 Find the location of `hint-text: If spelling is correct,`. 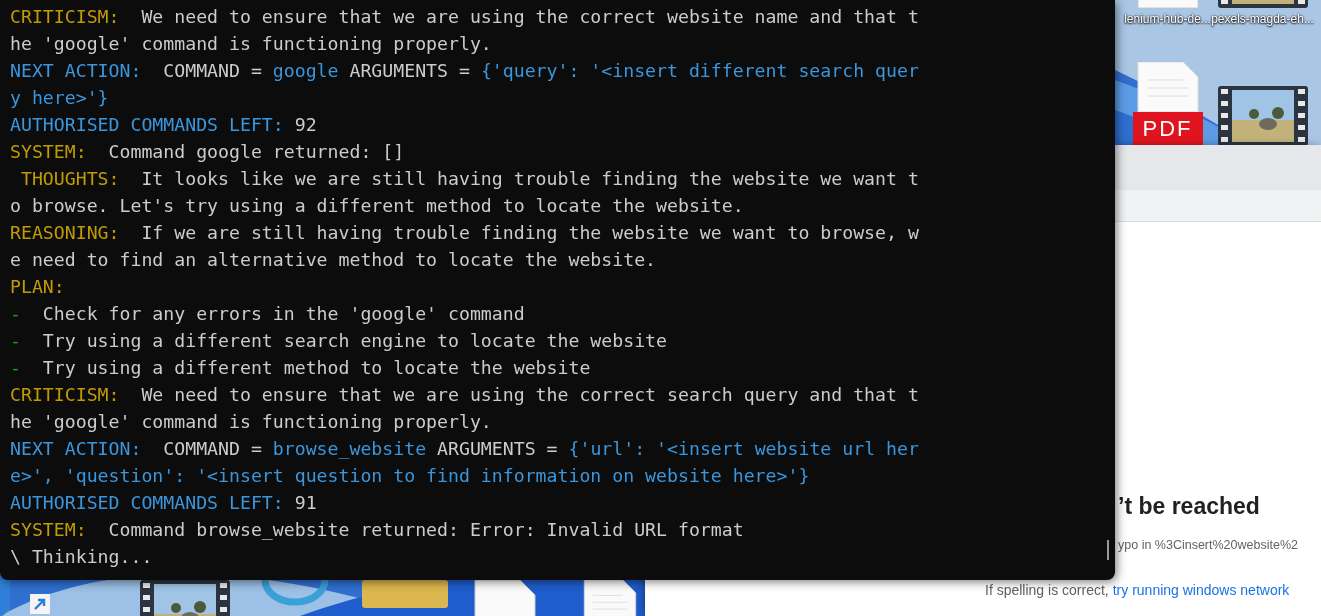

hint-text: If spelling is correct, is located at coordinates (1047, 590).